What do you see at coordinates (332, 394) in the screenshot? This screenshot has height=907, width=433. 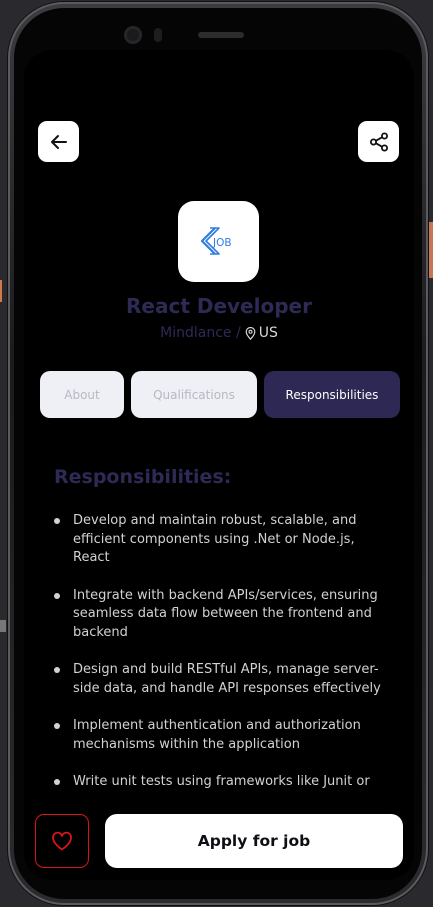 I see `tab-responsibilities: Responsibilities` at bounding box center [332, 394].